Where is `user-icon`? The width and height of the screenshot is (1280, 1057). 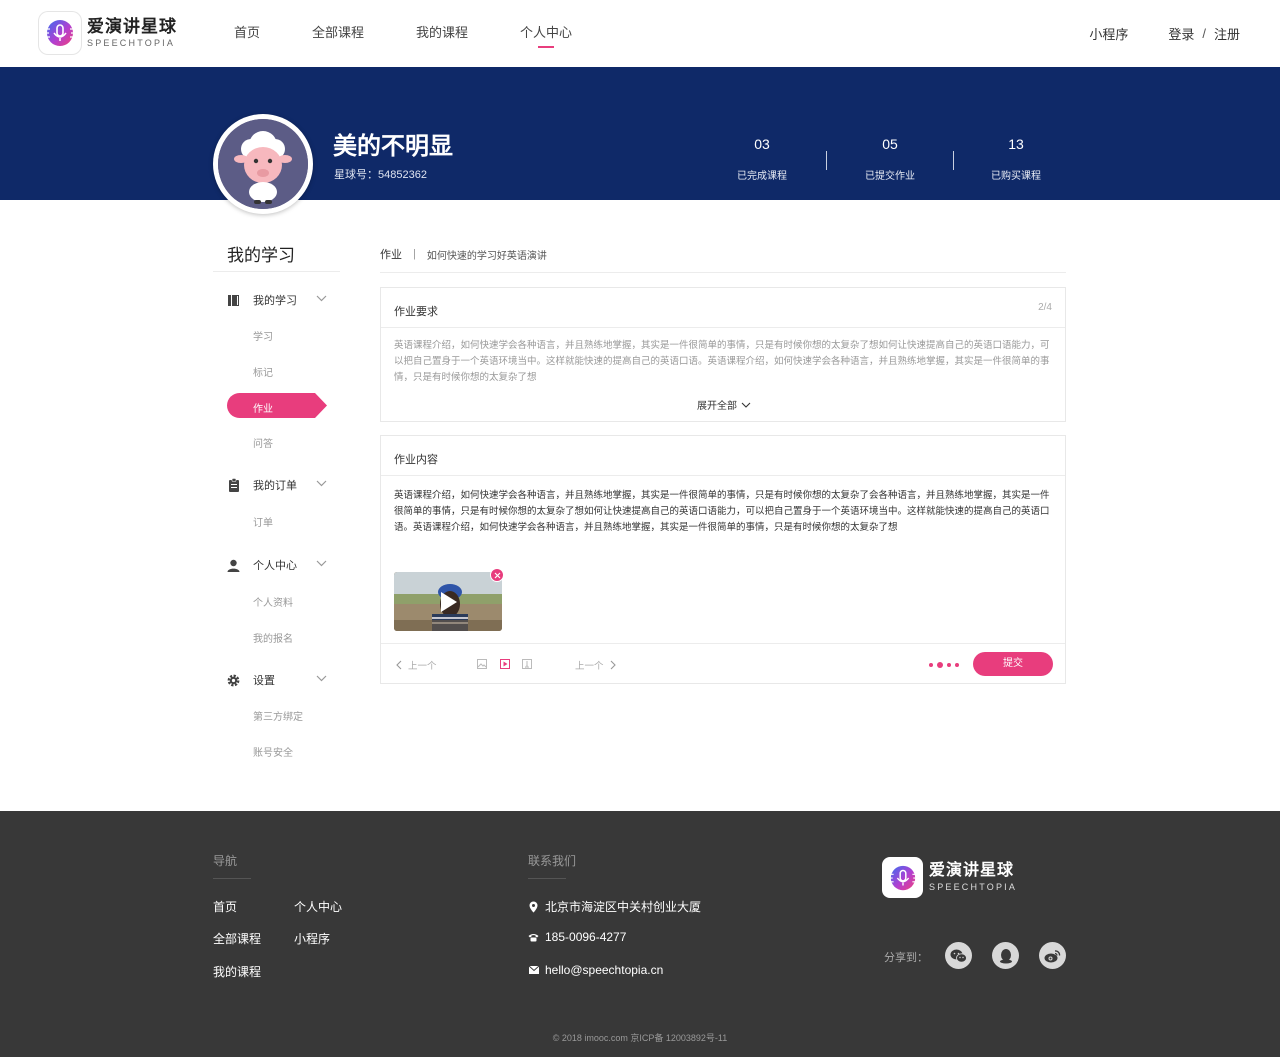
user-icon is located at coordinates (233, 565).